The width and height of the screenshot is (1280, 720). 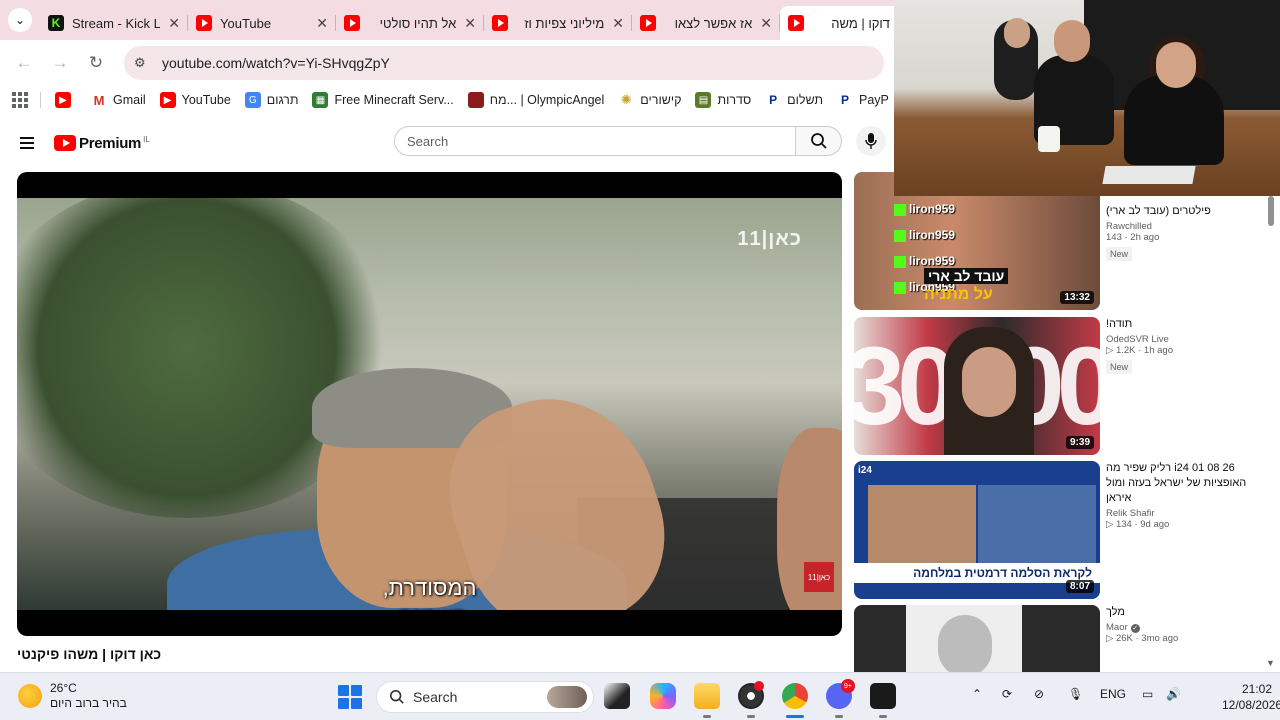 I want to click on taskbar-search-label: Search, so click(x=435, y=697).